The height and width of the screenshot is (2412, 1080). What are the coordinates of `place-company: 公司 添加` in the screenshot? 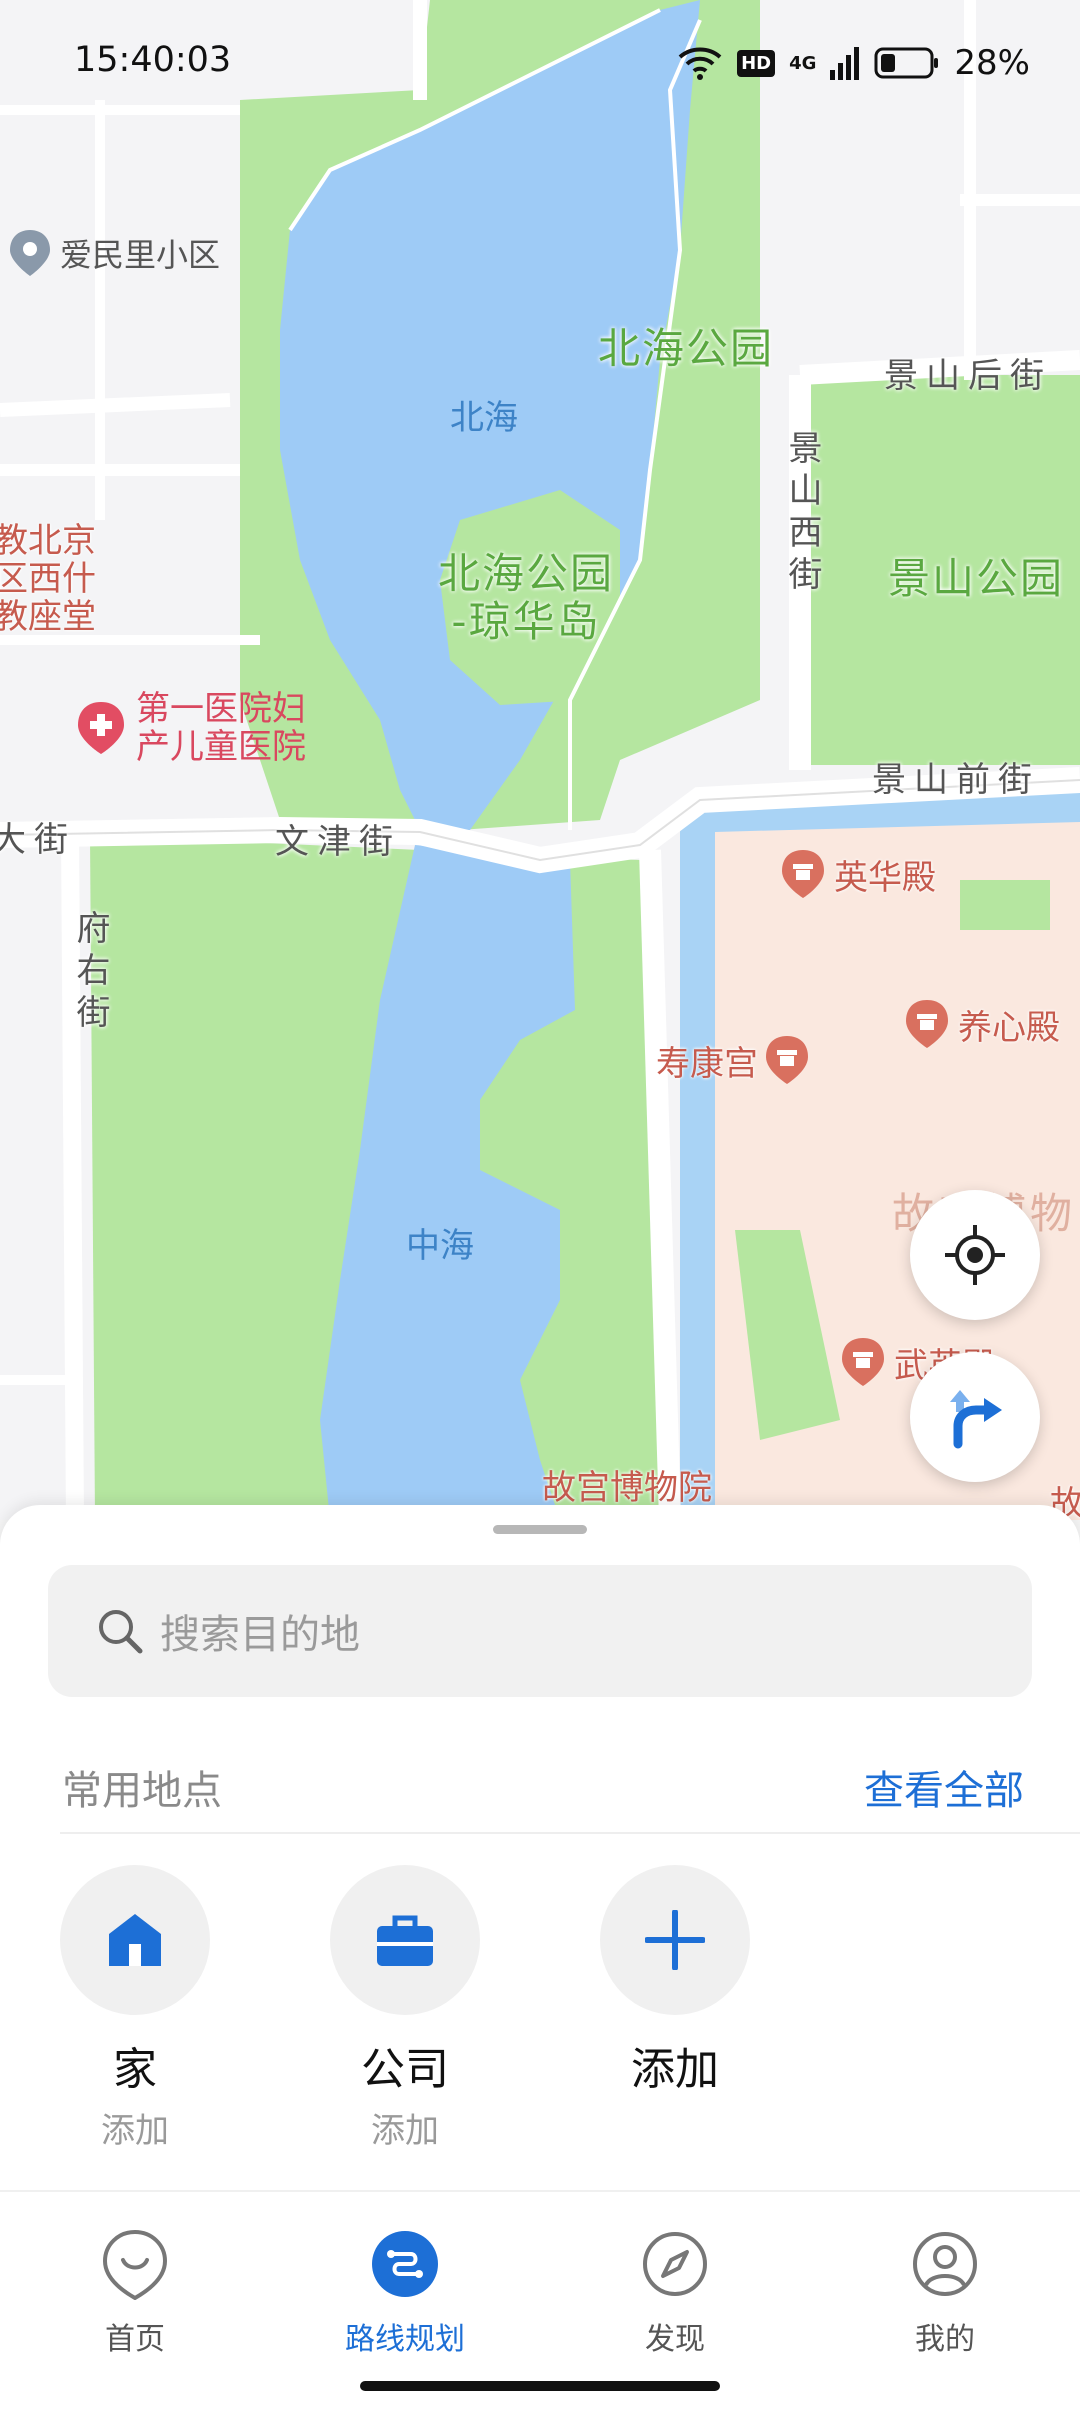 It's located at (405, 2008).